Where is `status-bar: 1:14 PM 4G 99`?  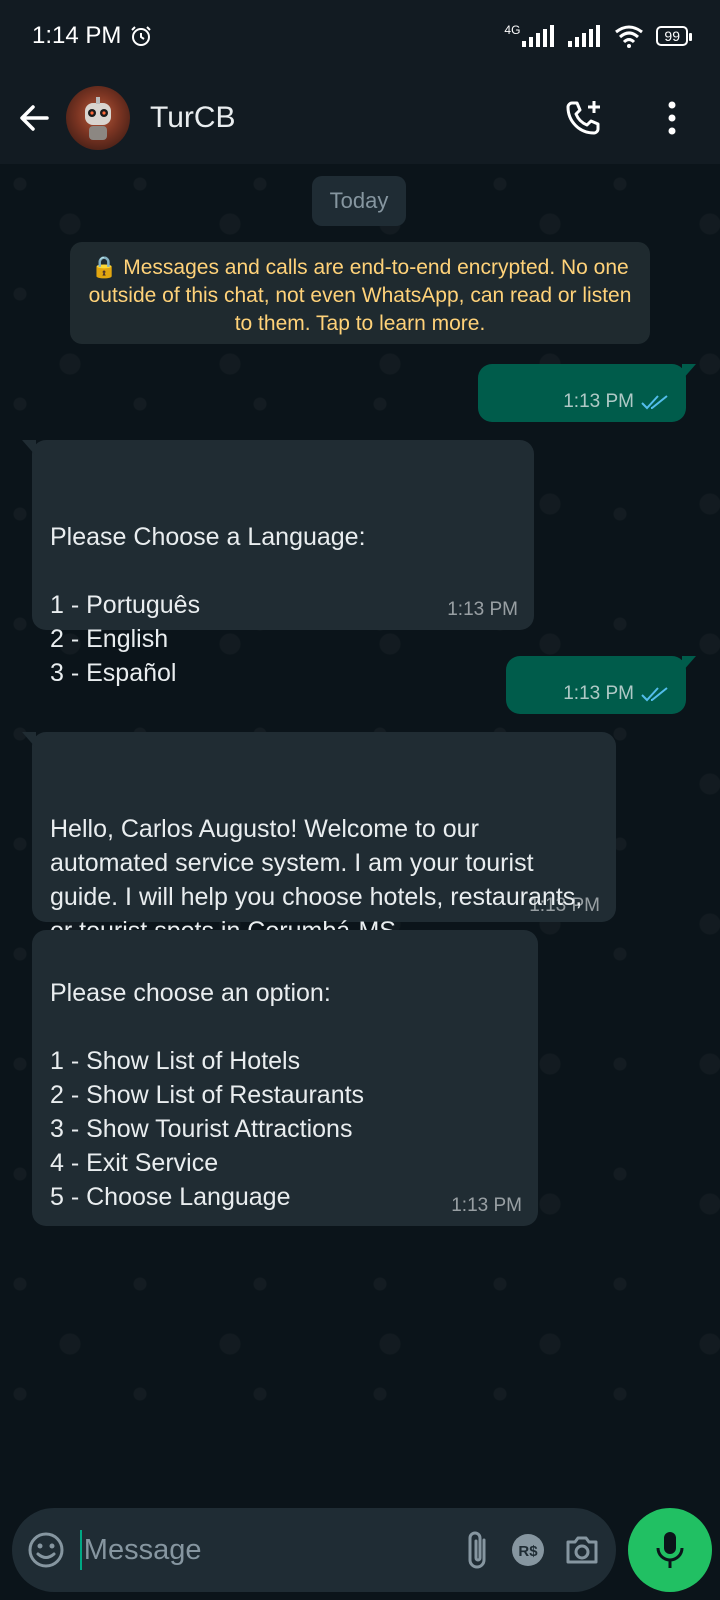
status-bar: 1:14 PM 4G 99 is located at coordinates (360, 36).